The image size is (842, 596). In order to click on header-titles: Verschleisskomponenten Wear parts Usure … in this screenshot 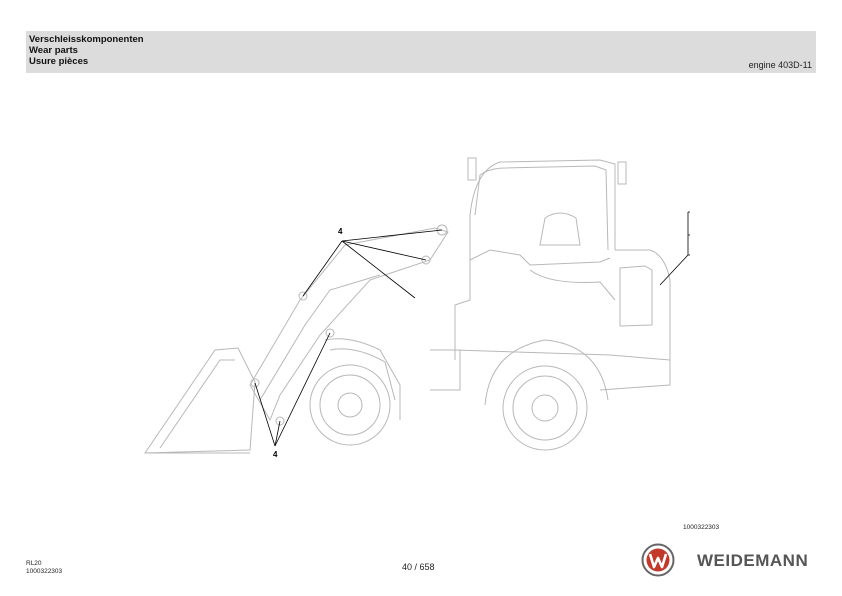, I will do `click(86, 50)`.